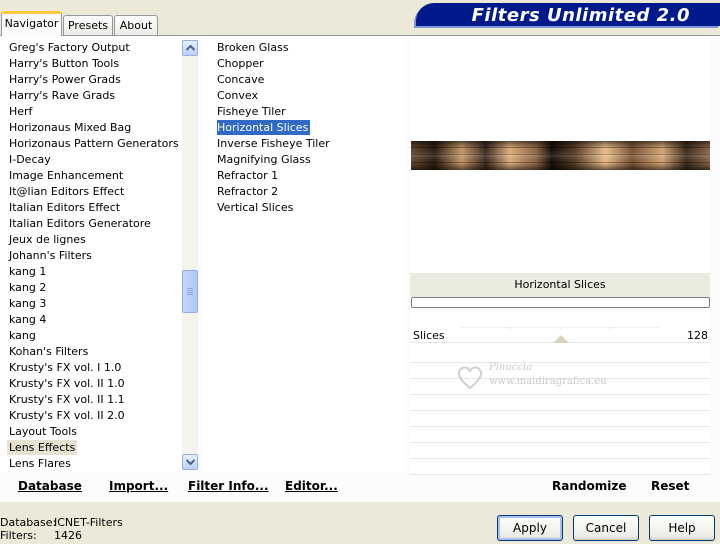 This screenshot has height=544, width=720. Describe the element at coordinates (68, 383) in the screenshot. I see `category-item: Krusty's FX vol. II 1.0` at that location.